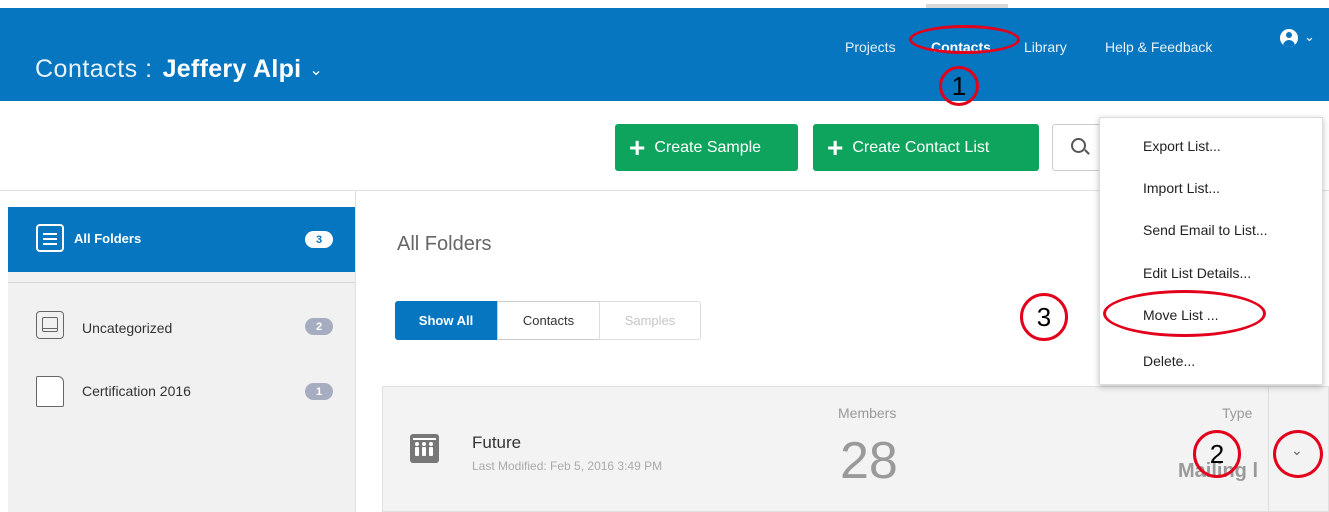 The image size is (1329, 512). What do you see at coordinates (1045, 47) in the screenshot?
I see `nav-library: Library` at bounding box center [1045, 47].